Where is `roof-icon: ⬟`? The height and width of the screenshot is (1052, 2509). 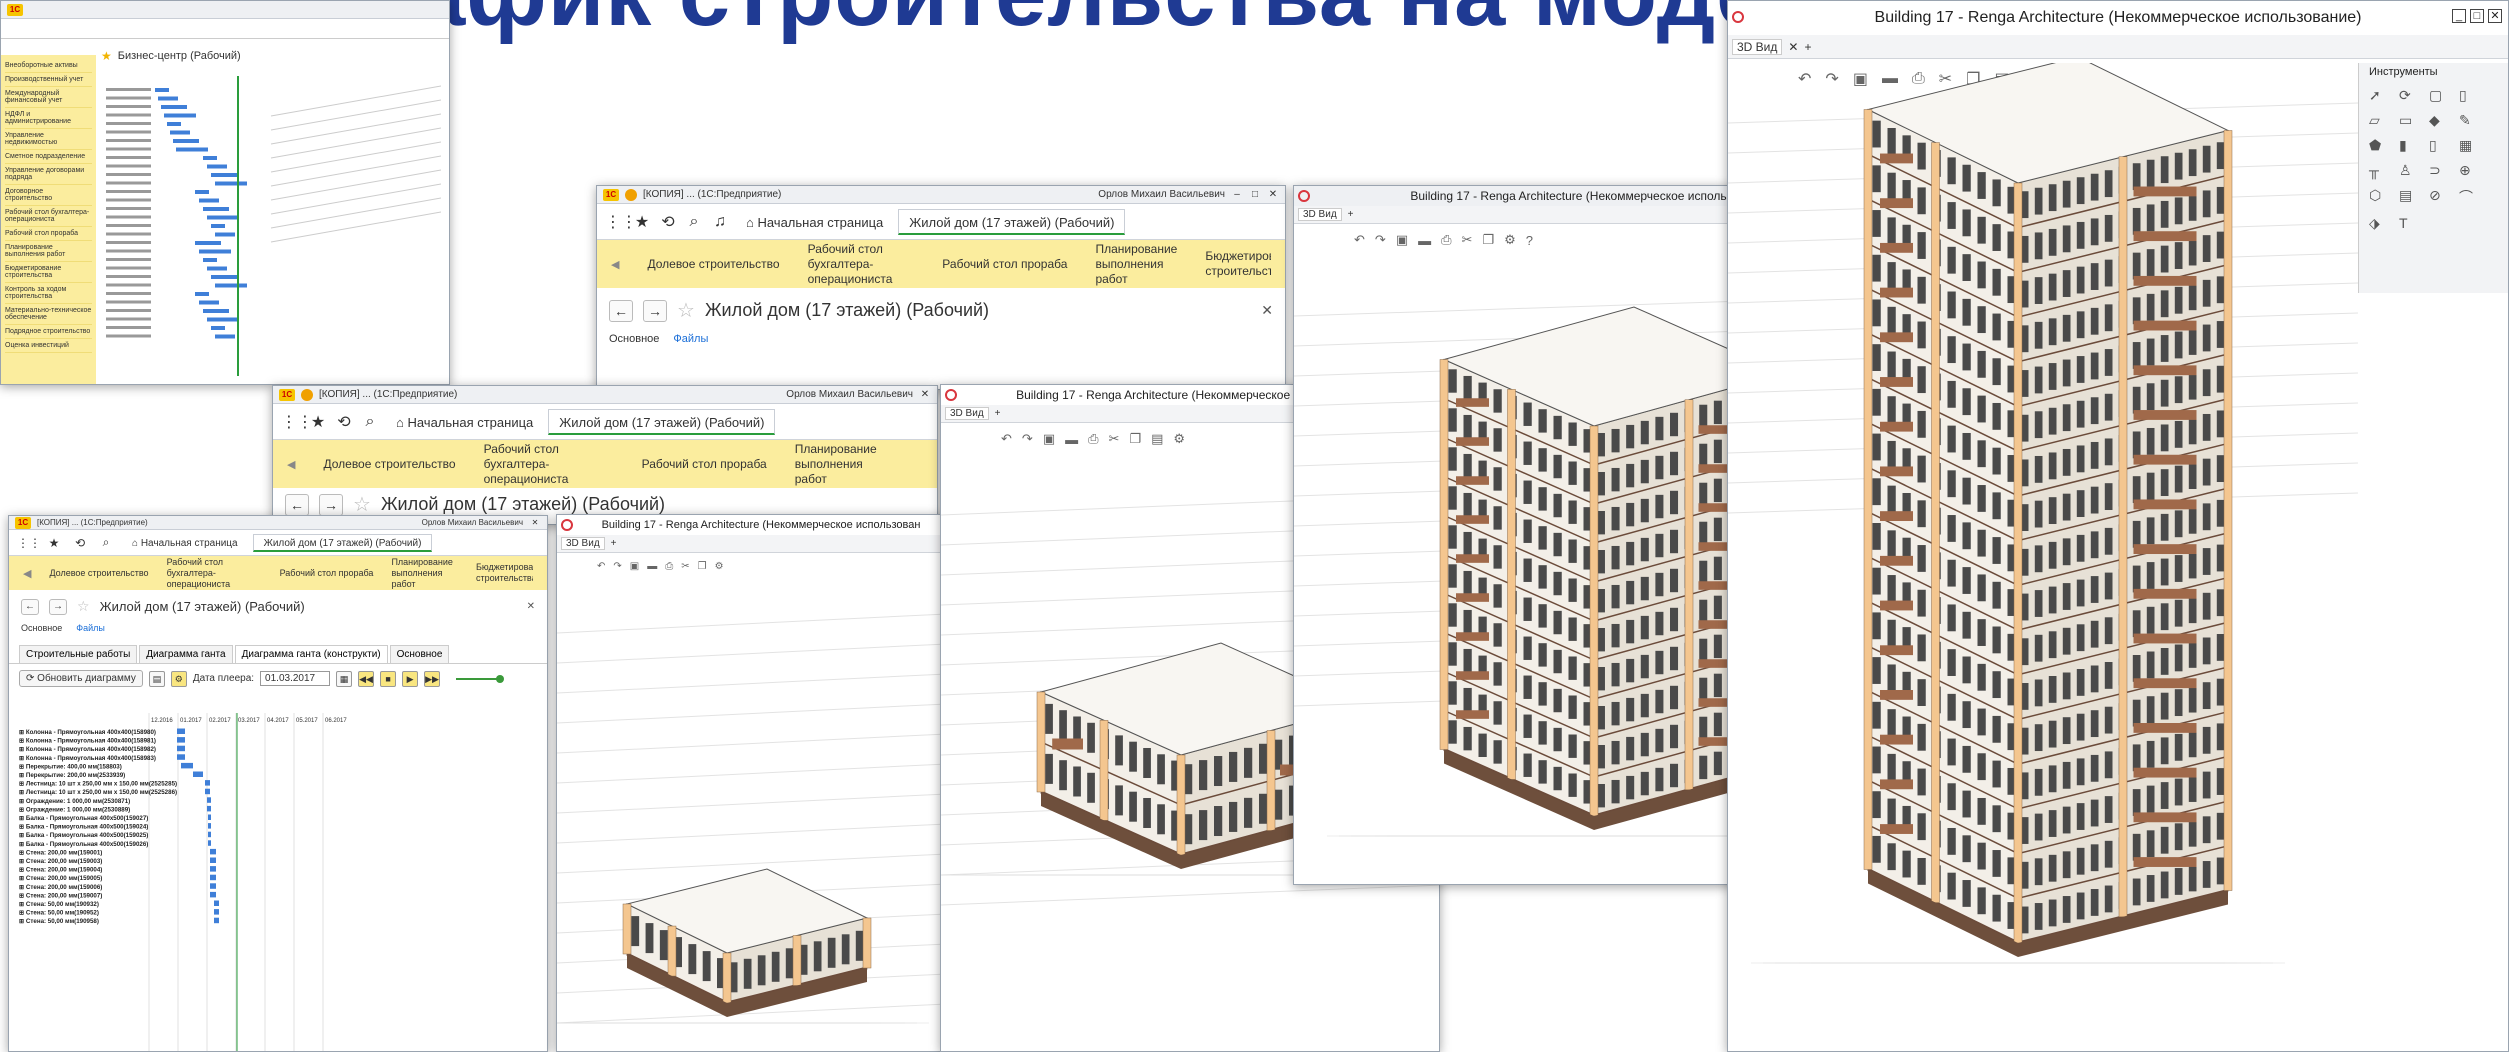
roof-icon: ⬟ is located at coordinates (2380, 145).